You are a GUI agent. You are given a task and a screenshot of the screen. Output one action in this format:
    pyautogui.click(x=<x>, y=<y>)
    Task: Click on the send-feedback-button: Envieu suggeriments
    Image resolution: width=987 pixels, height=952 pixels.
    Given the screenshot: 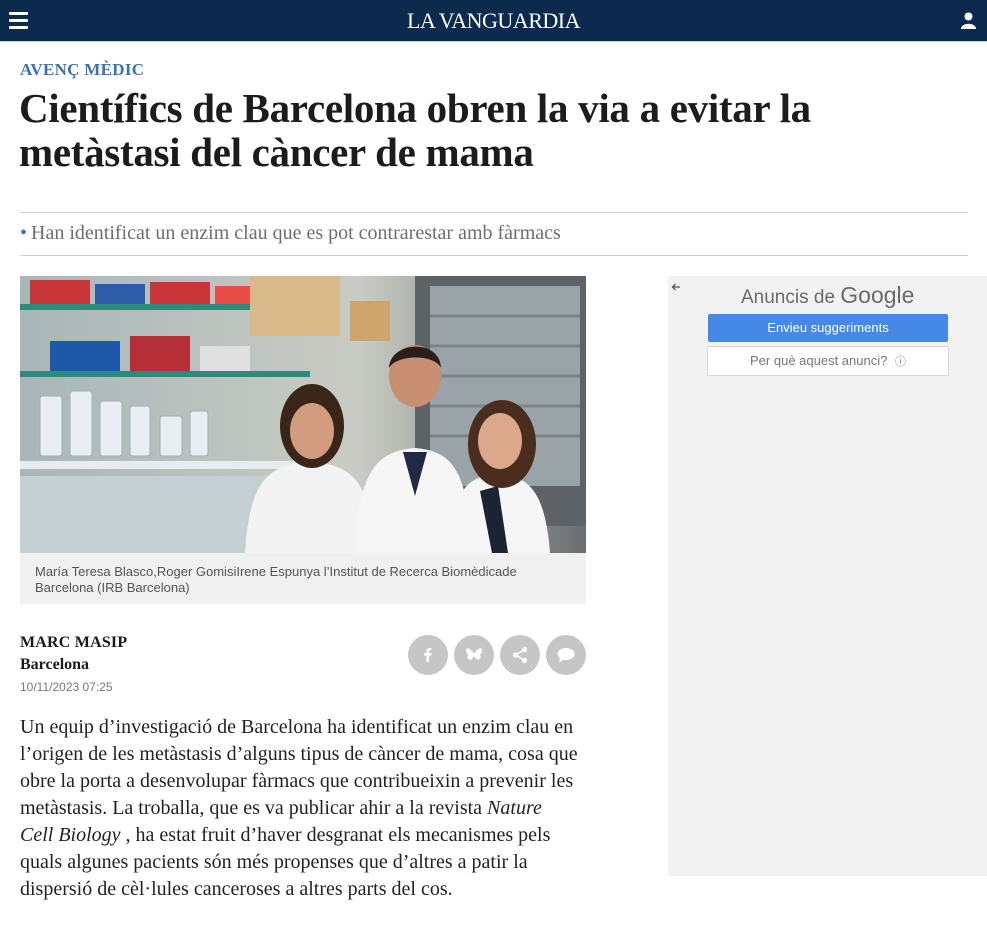 What is the action you would take?
    pyautogui.click(x=828, y=328)
    